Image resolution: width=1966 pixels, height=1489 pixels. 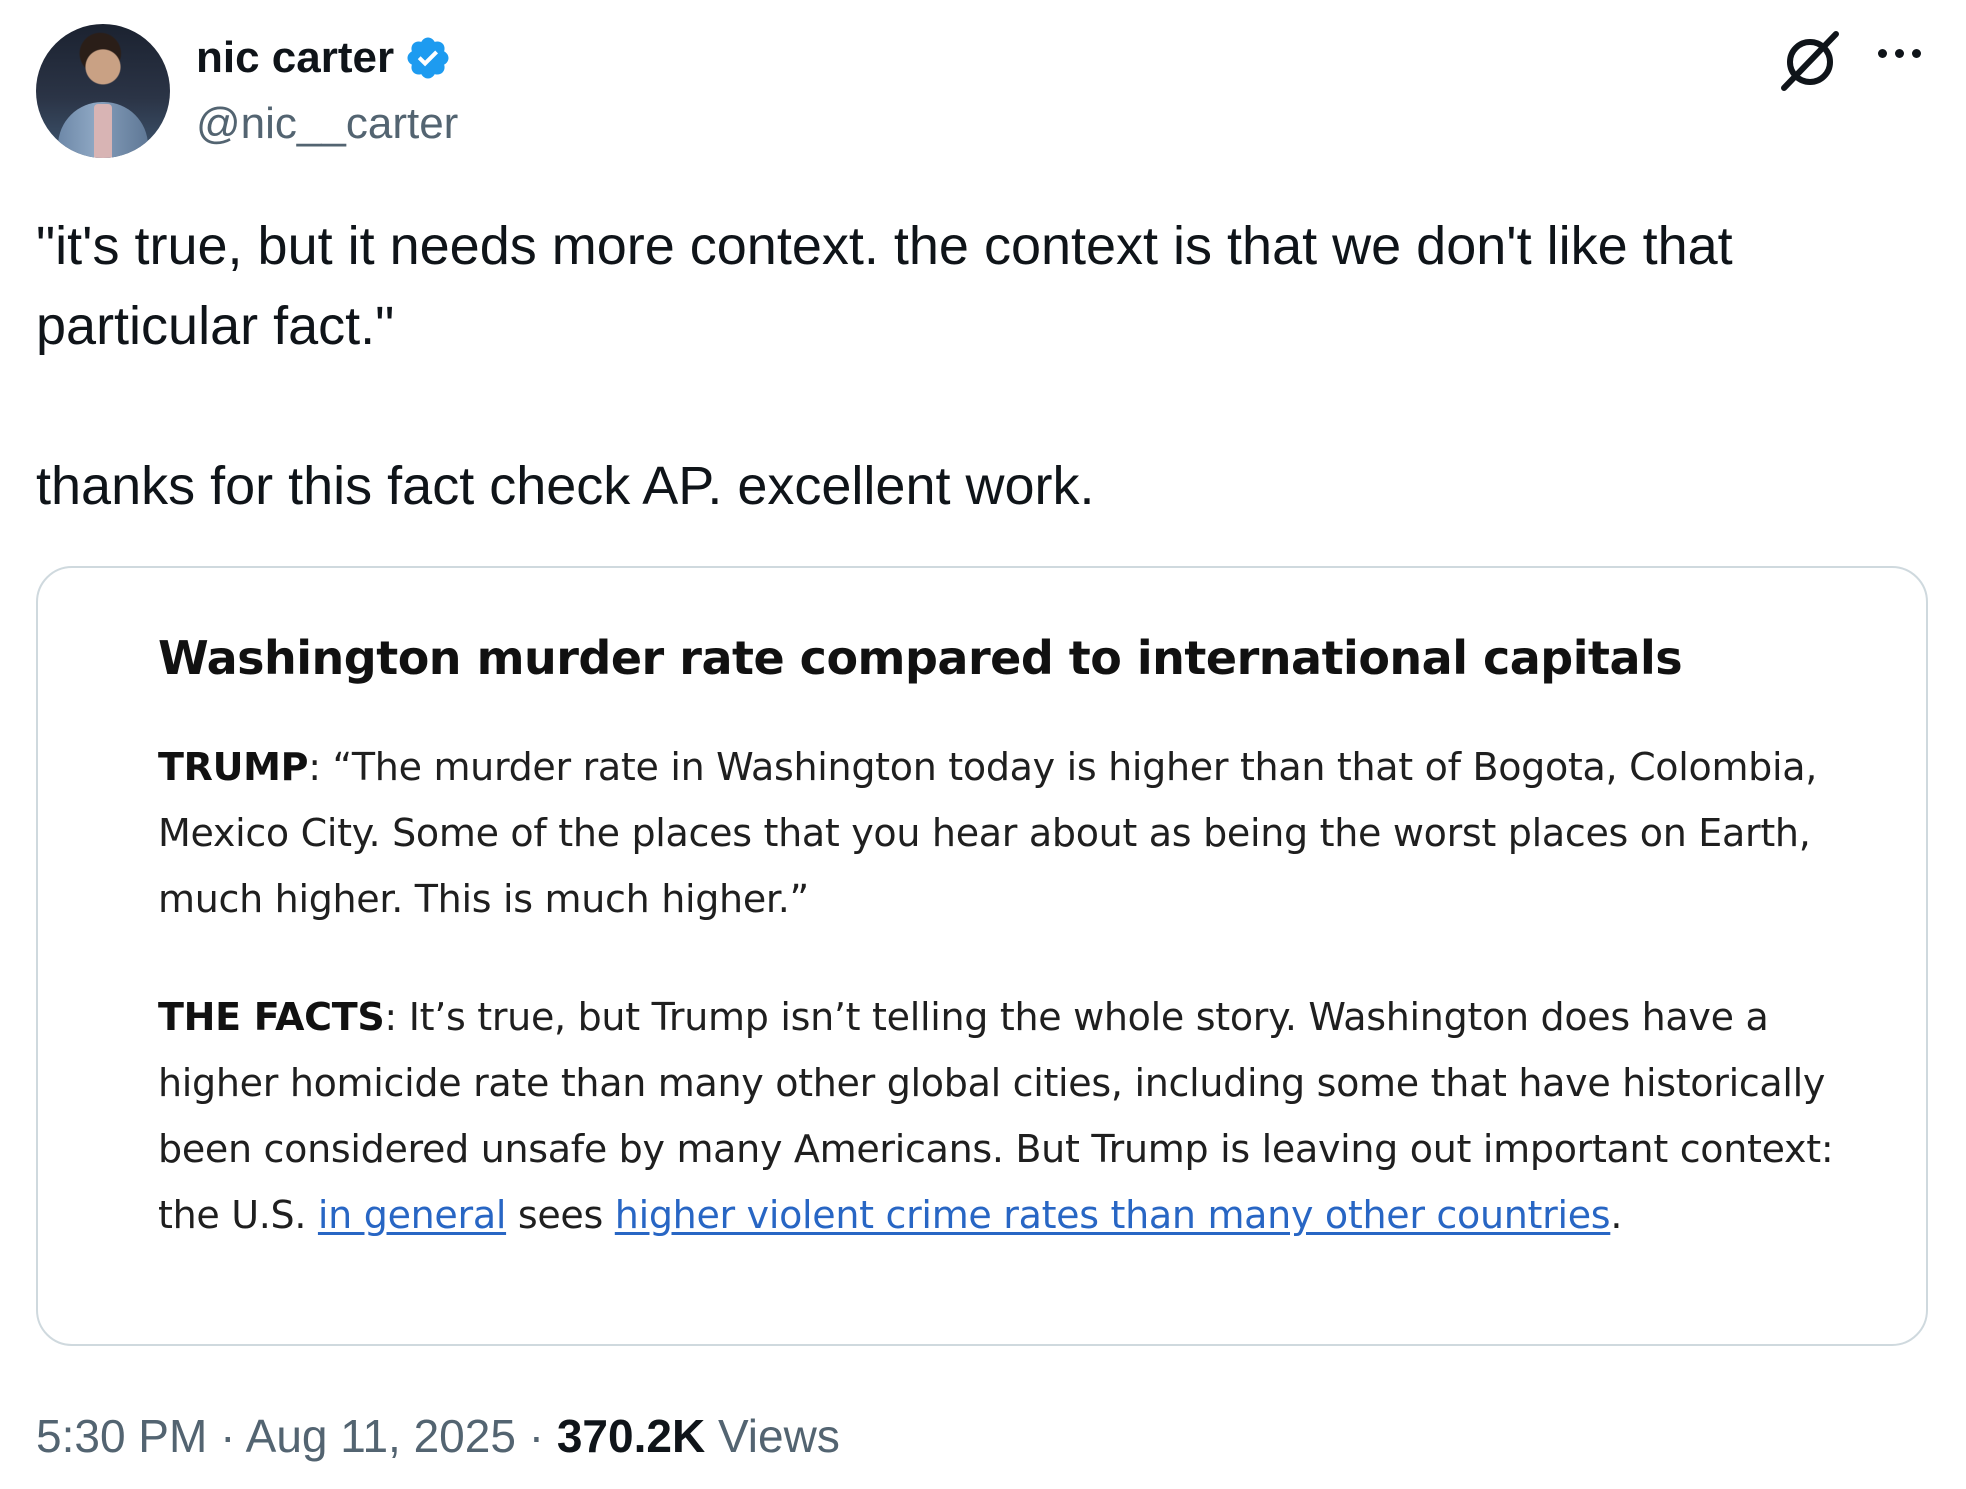 I want to click on verified-badge-icon, so click(x=428, y=58).